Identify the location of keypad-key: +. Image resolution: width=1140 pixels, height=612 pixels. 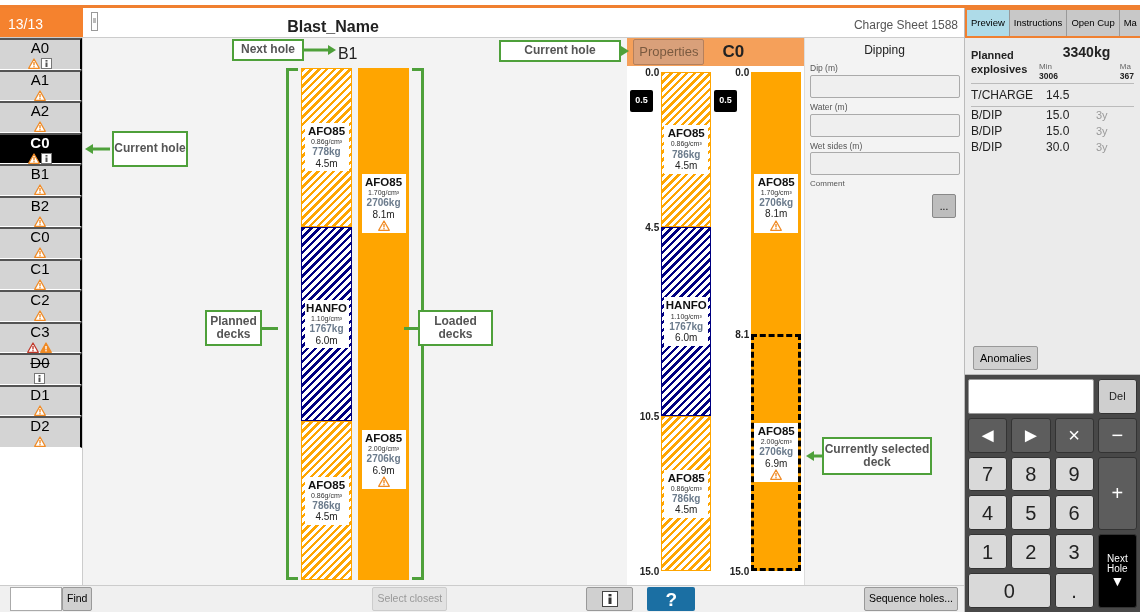
(1117, 493).